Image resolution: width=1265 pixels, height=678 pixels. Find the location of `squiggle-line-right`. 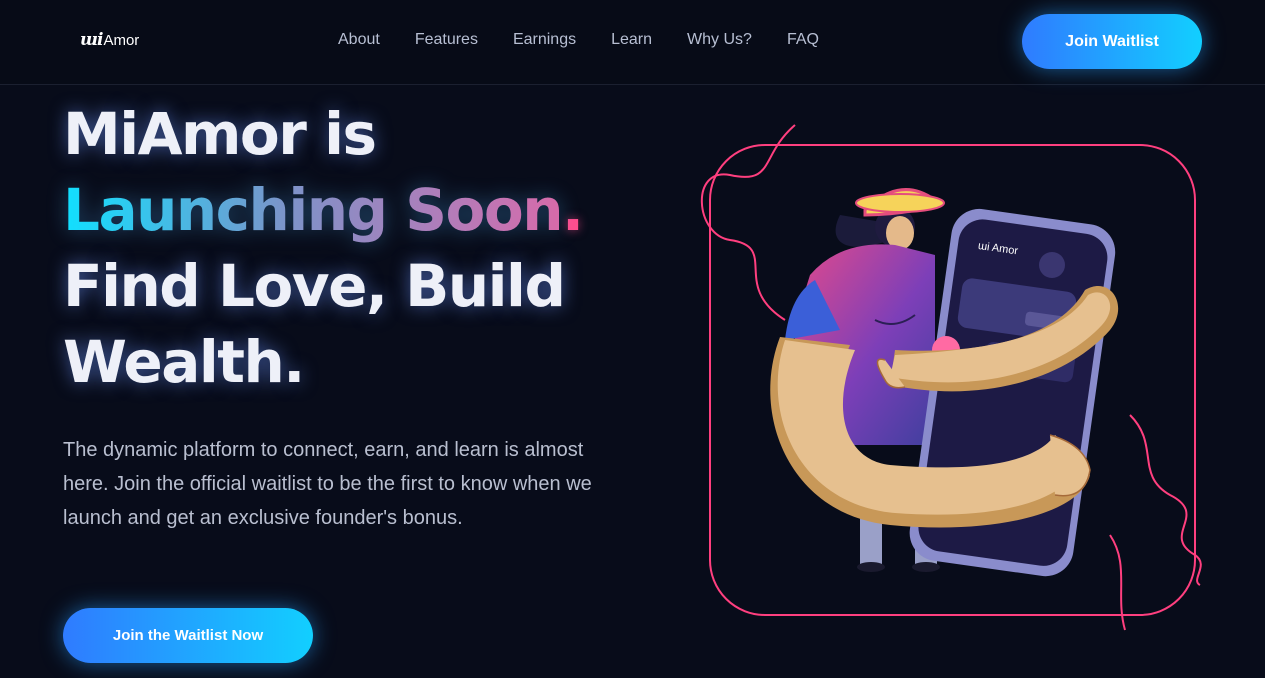

squiggle-line-right is located at coordinates (1155, 522).